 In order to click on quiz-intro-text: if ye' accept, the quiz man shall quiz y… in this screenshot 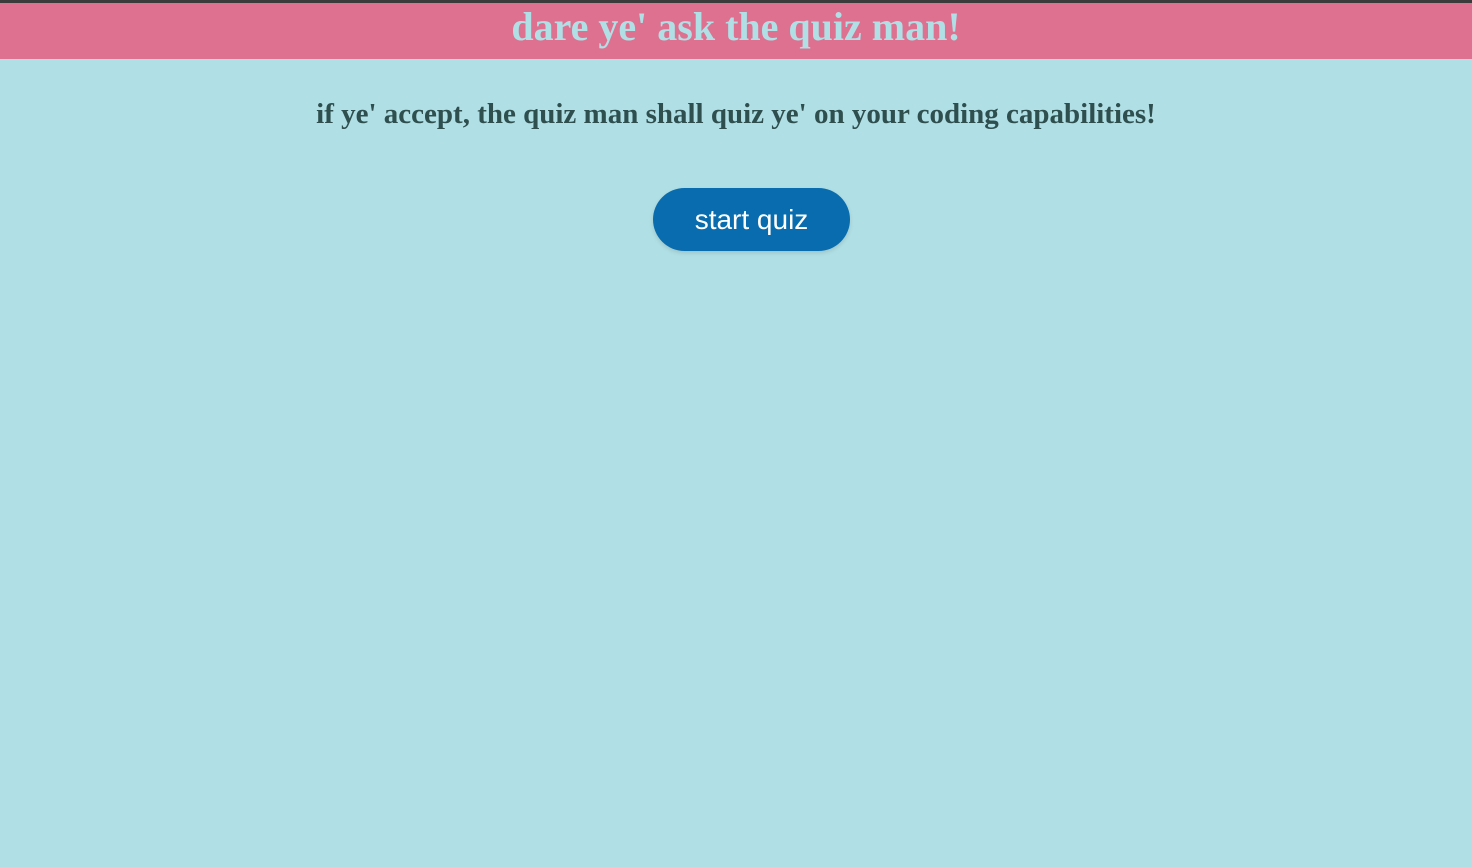, I will do `click(736, 114)`.